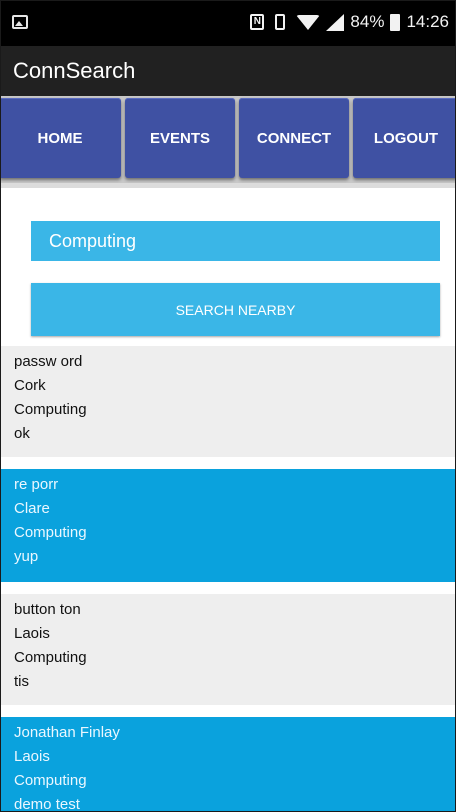 The image size is (456, 812). Describe the element at coordinates (74, 70) in the screenshot. I see `app-title: ConnSearch` at that location.